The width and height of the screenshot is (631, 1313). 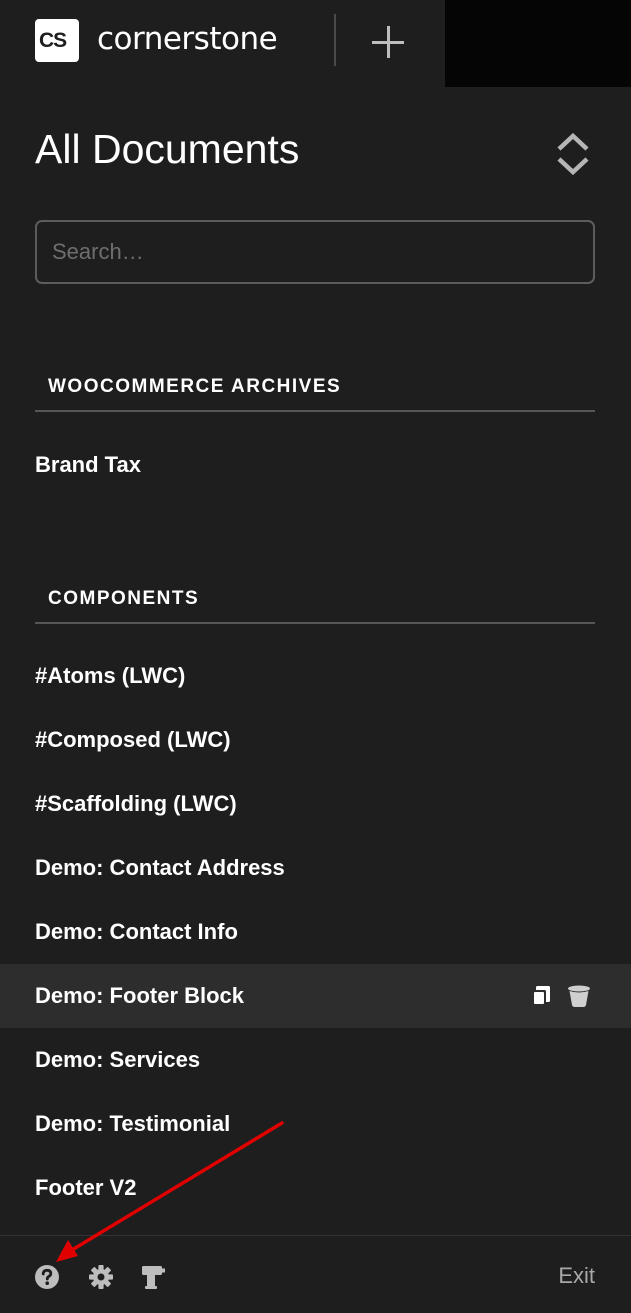 What do you see at coordinates (133, 739) in the screenshot?
I see `document-label: #Composed (LWC)` at bounding box center [133, 739].